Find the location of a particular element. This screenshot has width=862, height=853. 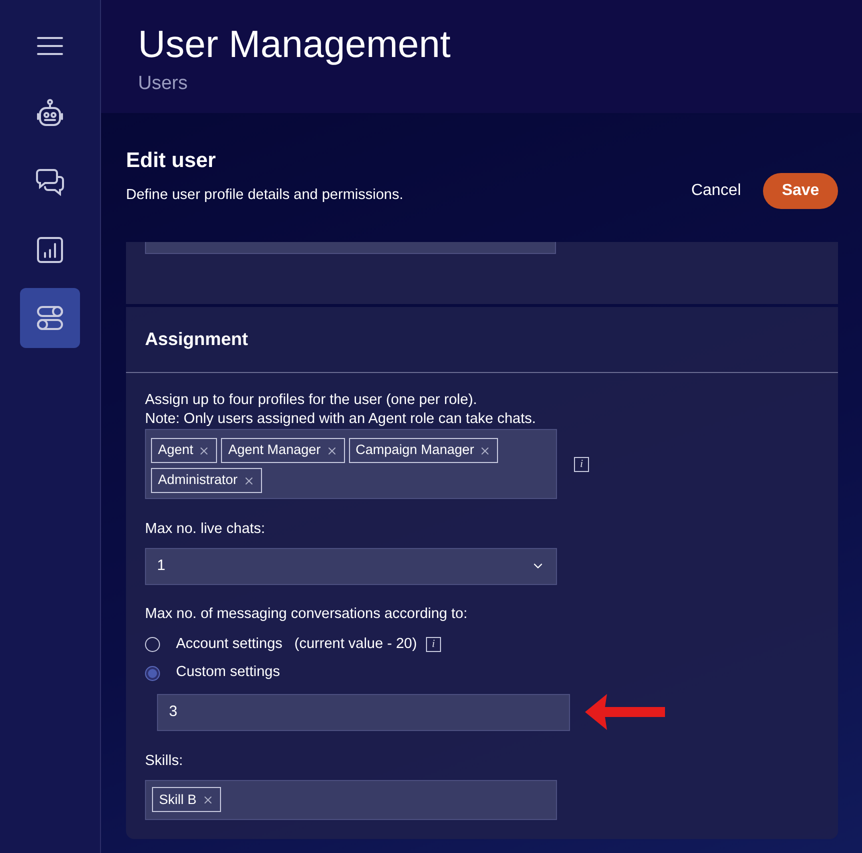

radio-label: Account settings is located at coordinates (229, 644).